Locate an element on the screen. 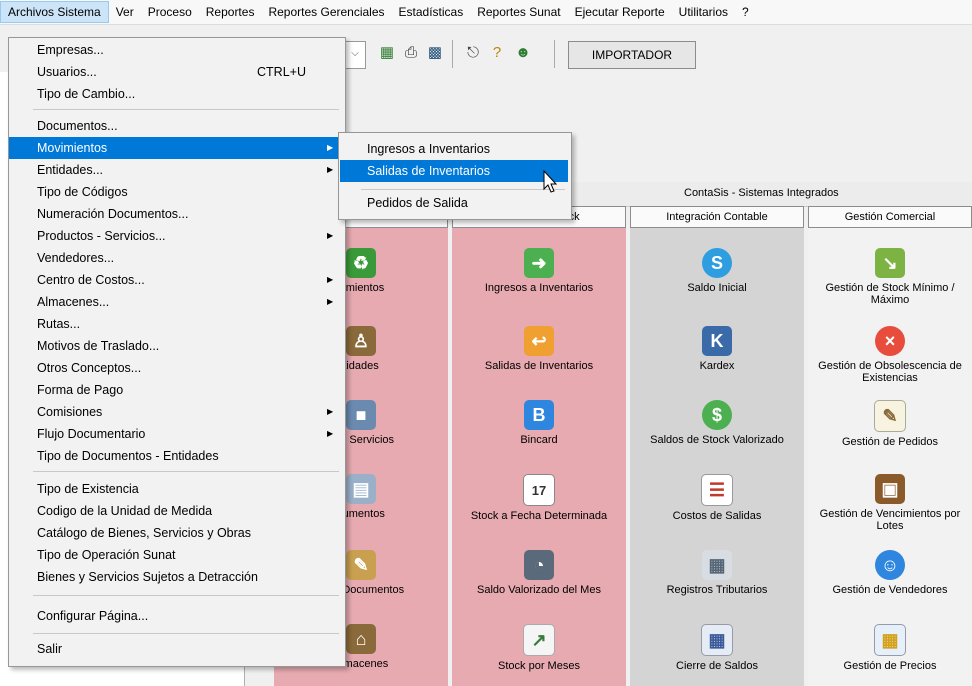 Image resolution: width=972 pixels, height=686 pixels. menu-item-salir: Salir is located at coordinates (177, 649).